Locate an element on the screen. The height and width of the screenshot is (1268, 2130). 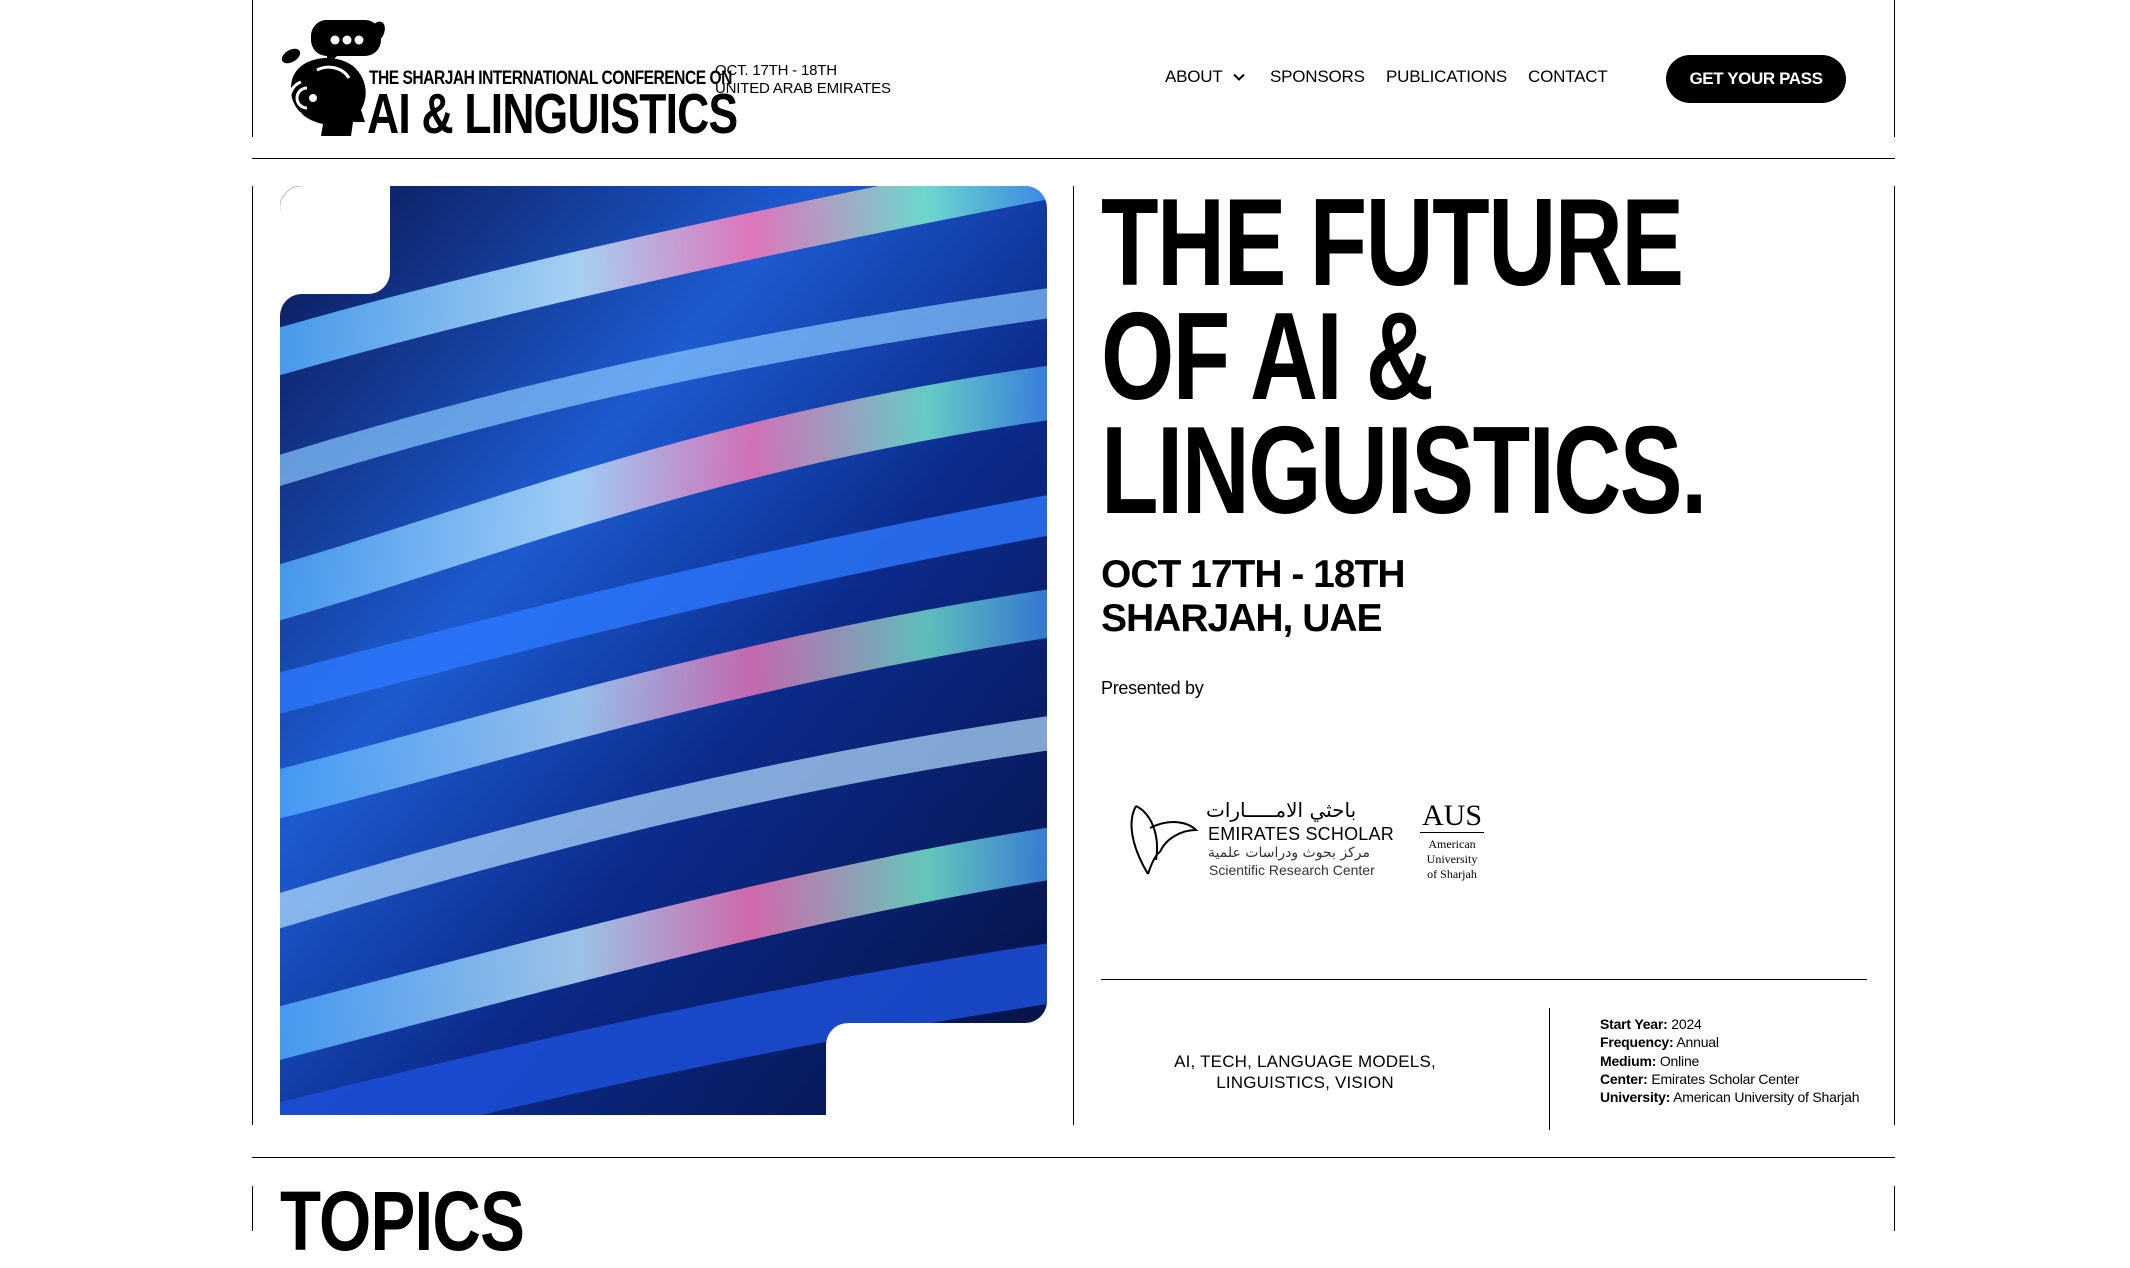
frame-left-line is located at coordinates (252, 68).